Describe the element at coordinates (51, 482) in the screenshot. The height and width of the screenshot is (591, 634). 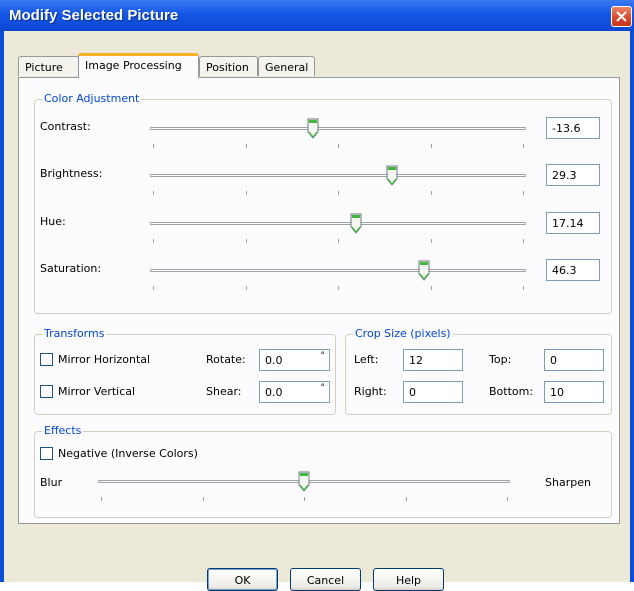
I see `blur-label: Blur` at that location.